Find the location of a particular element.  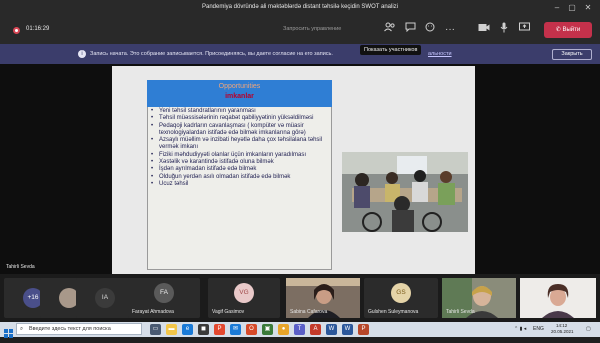

office-icon: O is located at coordinates (251, 329).